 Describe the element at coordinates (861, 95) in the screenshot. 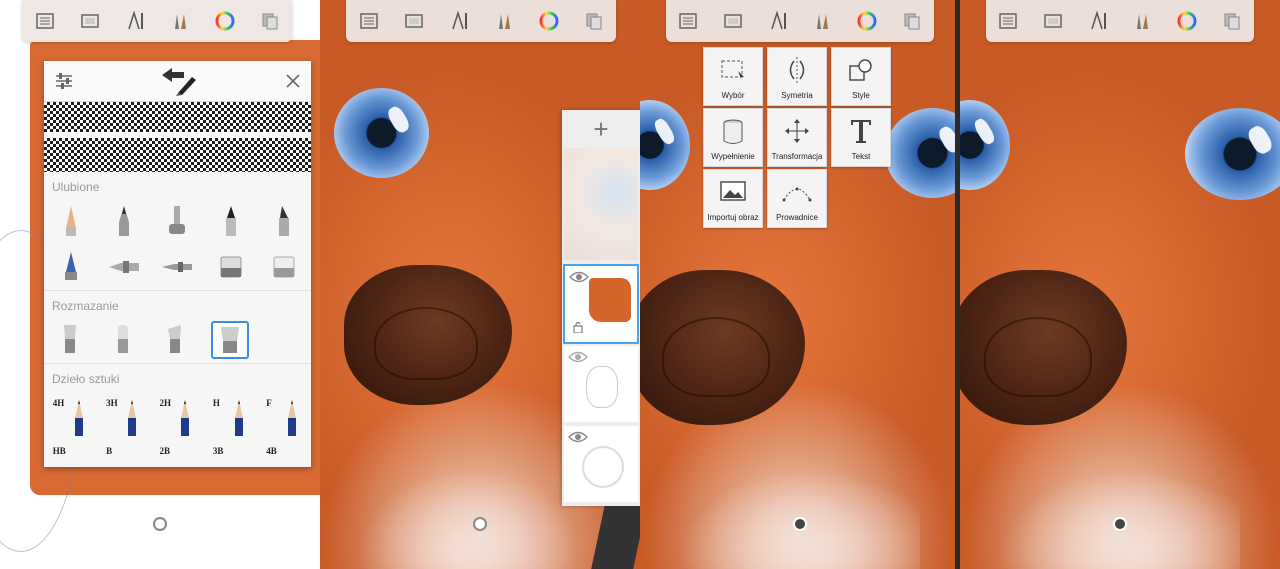

I see `tool-label: Style` at that location.